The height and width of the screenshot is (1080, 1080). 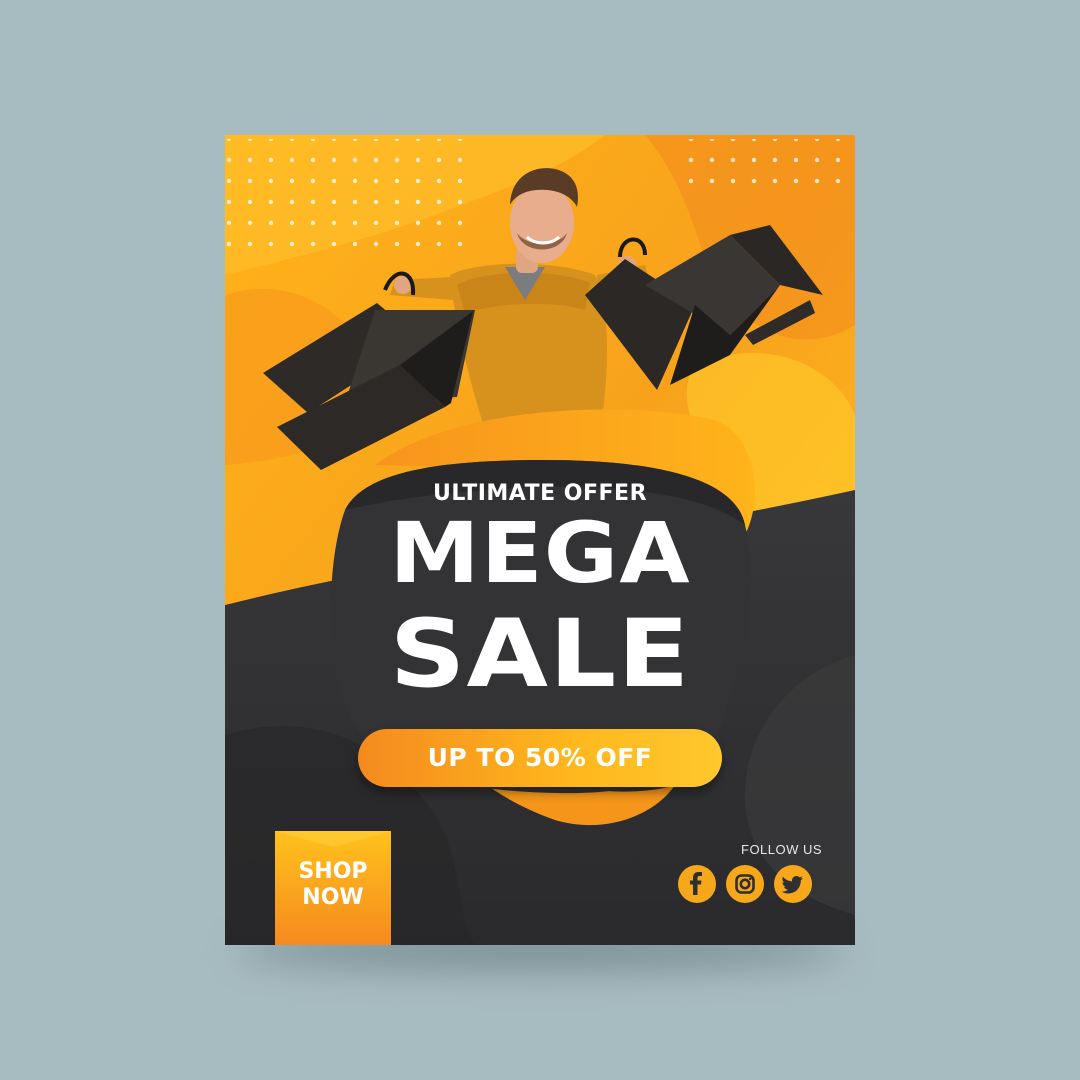 I want to click on facebook-icon, so click(x=697, y=884).